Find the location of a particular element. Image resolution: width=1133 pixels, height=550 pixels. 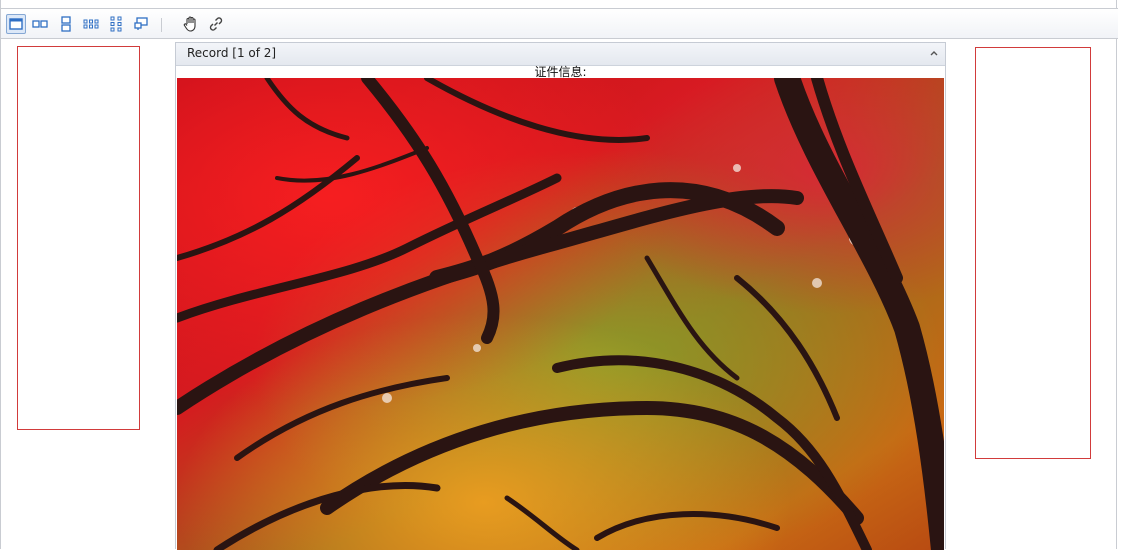

vertical-two-page-button is located at coordinates (66, 24).